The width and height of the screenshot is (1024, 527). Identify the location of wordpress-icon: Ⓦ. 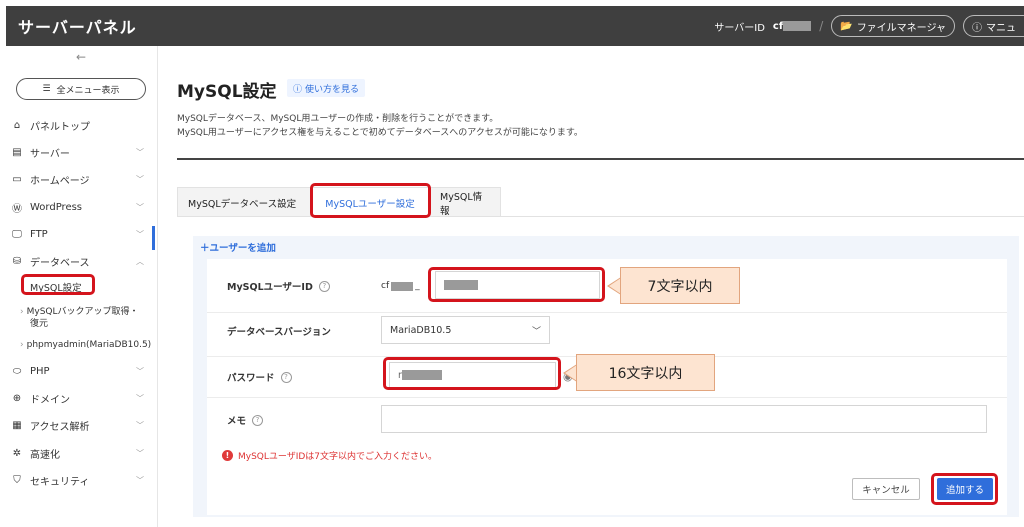
(17, 209).